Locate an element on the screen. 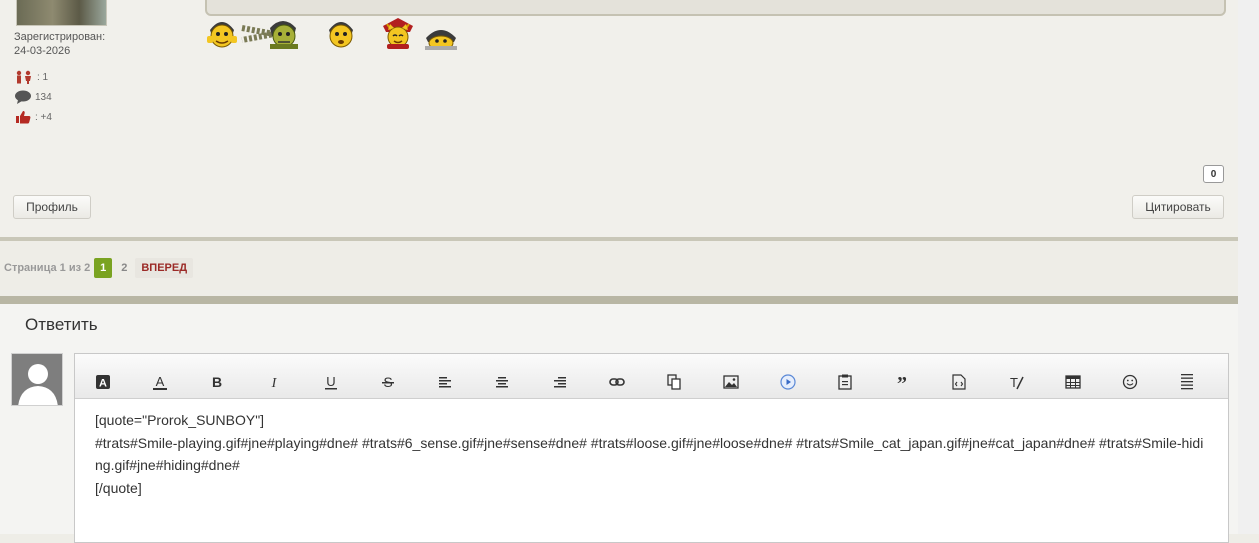 The width and height of the screenshot is (1259, 543). pagination: Страница 1 из 2 1 2 ВПЕРЕД is located at coordinates (99, 268).